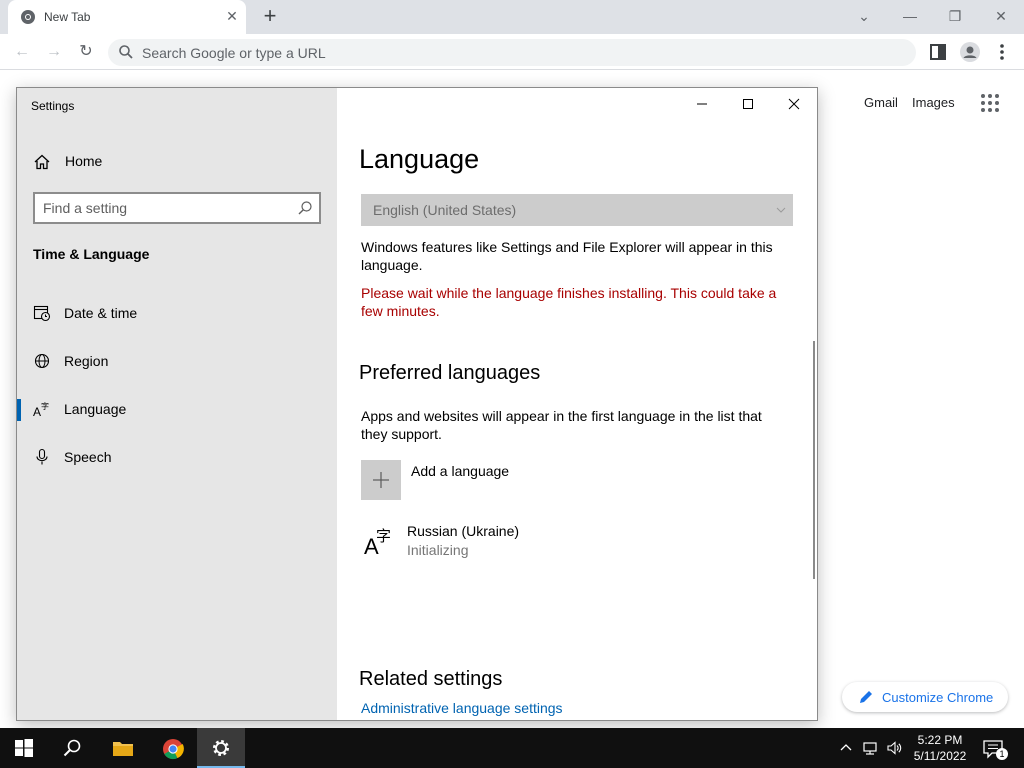  I want to click on sidebar-item-label: Speech, so click(88, 457).